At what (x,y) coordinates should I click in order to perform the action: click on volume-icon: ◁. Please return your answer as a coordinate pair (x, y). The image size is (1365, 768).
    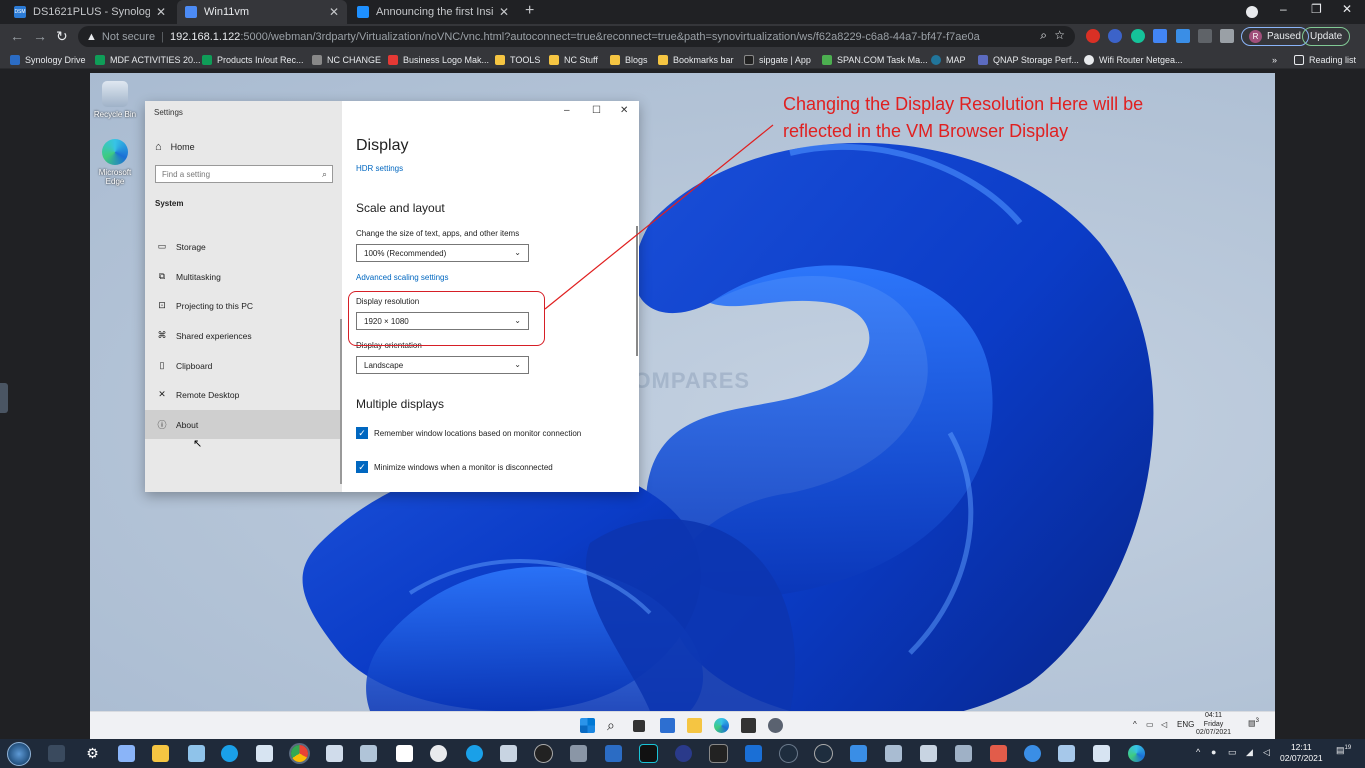
    Looking at the image, I should click on (1266, 752).